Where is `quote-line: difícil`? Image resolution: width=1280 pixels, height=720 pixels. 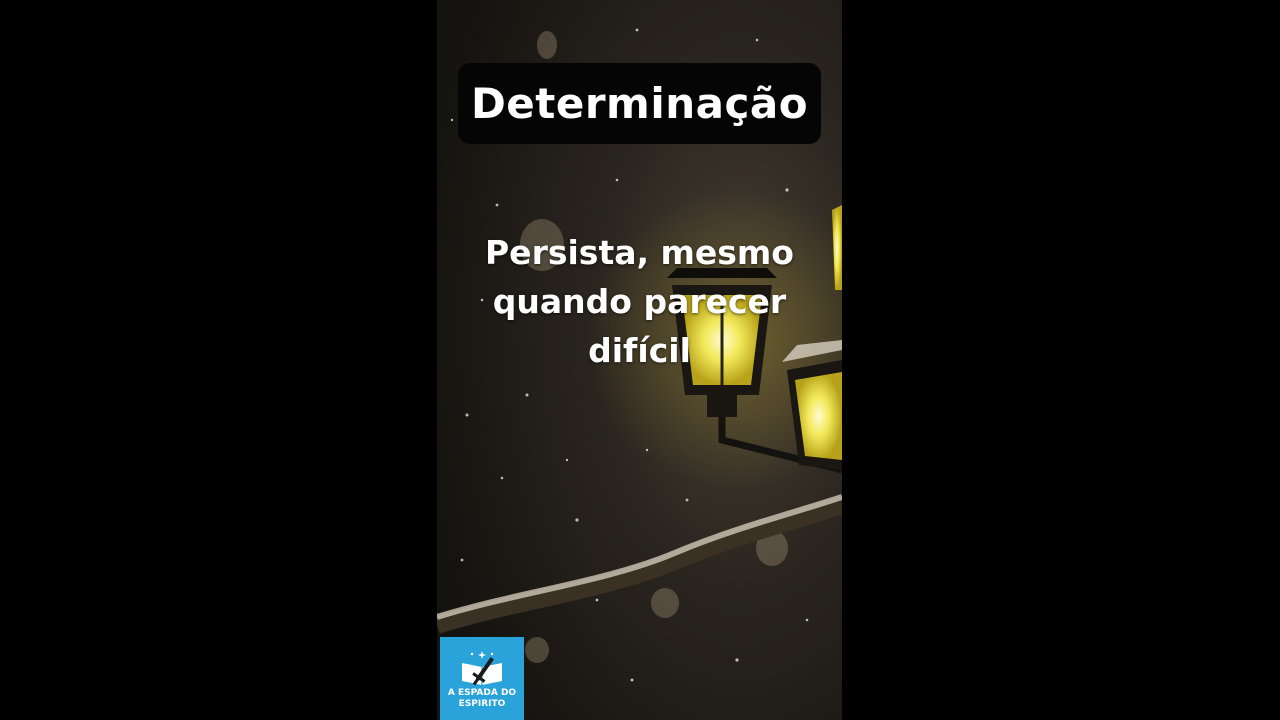 quote-line: difícil is located at coordinates (639, 350).